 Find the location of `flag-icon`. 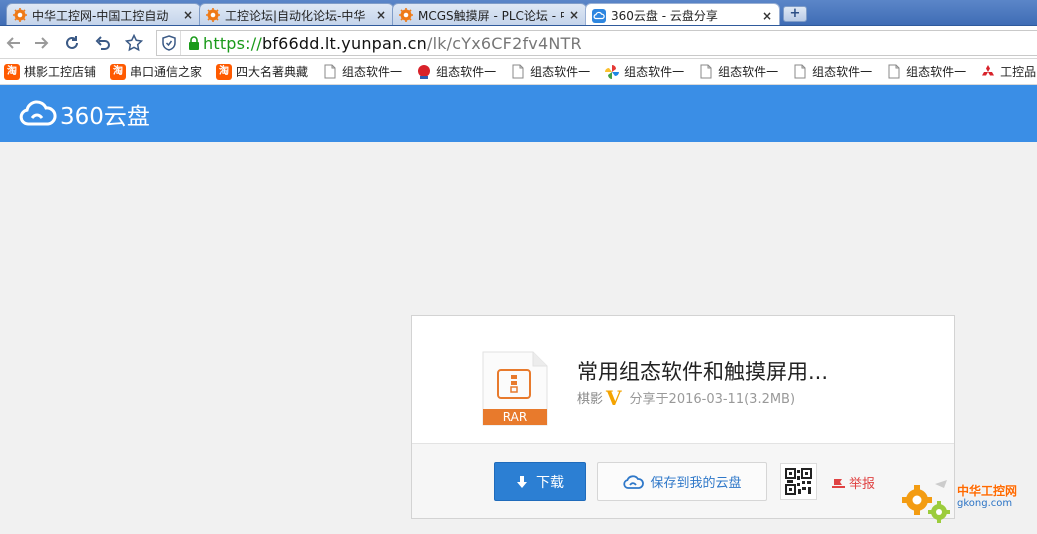

flag-icon is located at coordinates (838, 483).